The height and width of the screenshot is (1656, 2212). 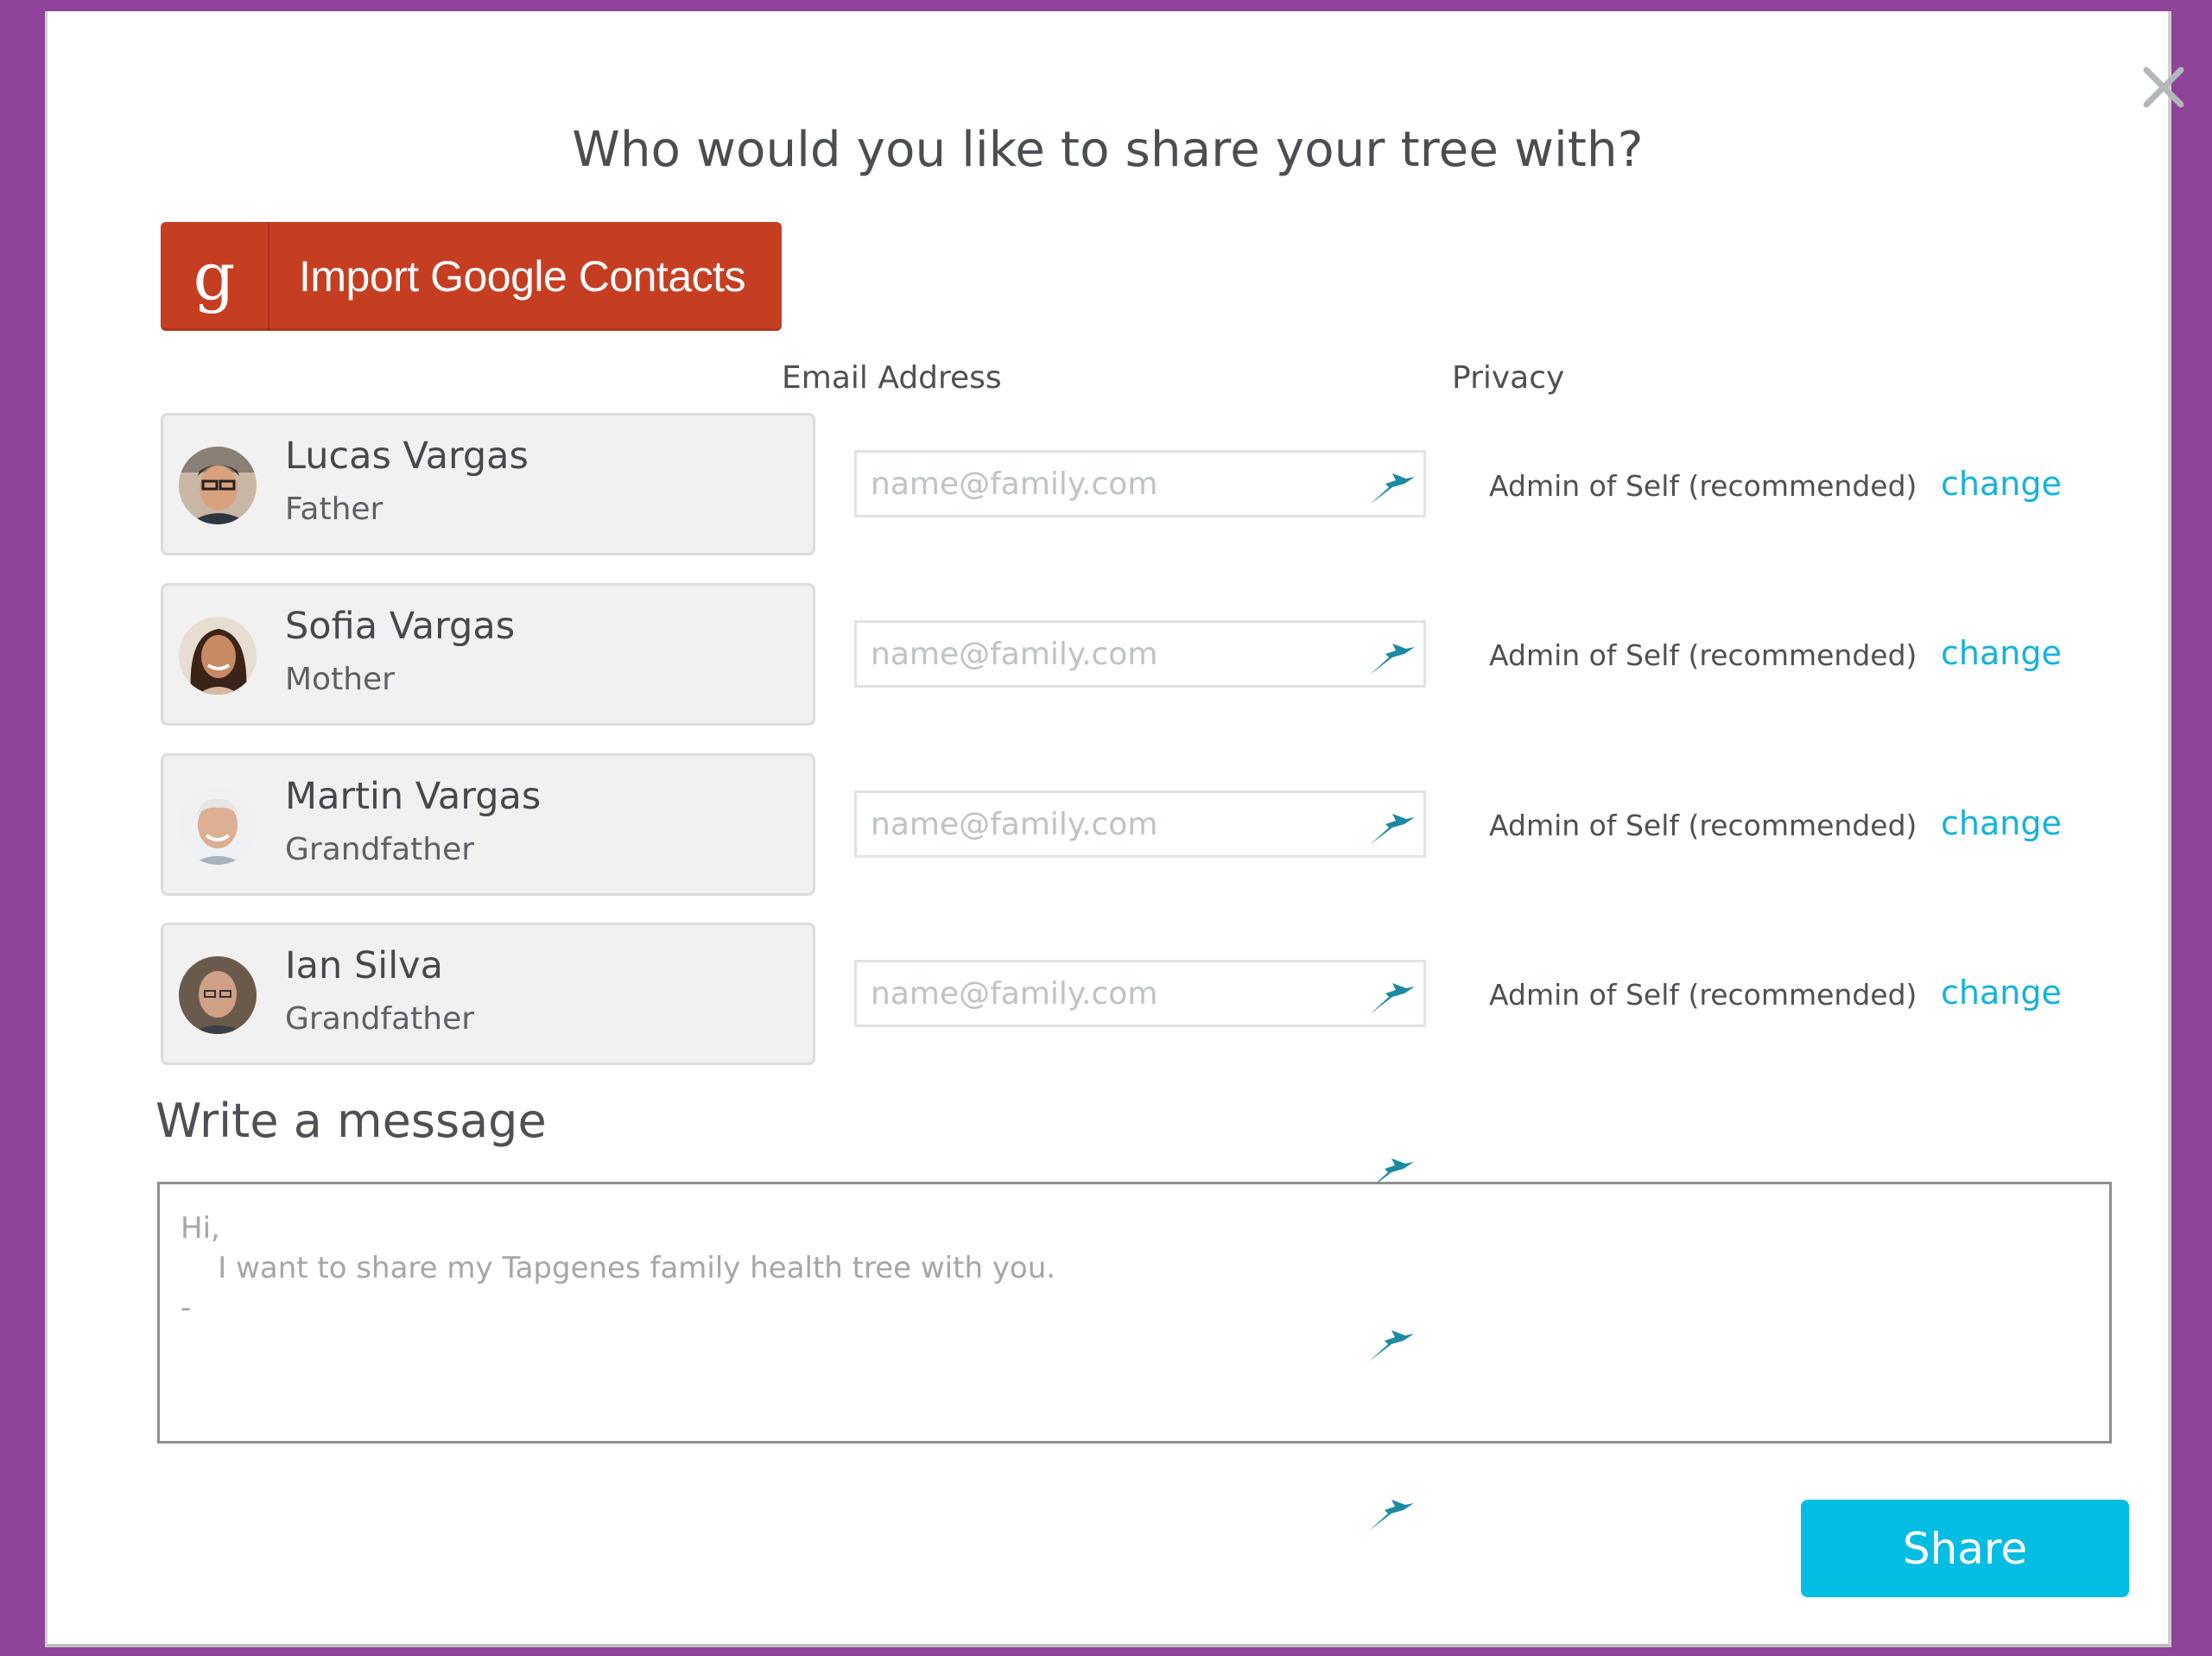 What do you see at coordinates (1965, 1548) in the screenshot?
I see `share-button: Share` at bounding box center [1965, 1548].